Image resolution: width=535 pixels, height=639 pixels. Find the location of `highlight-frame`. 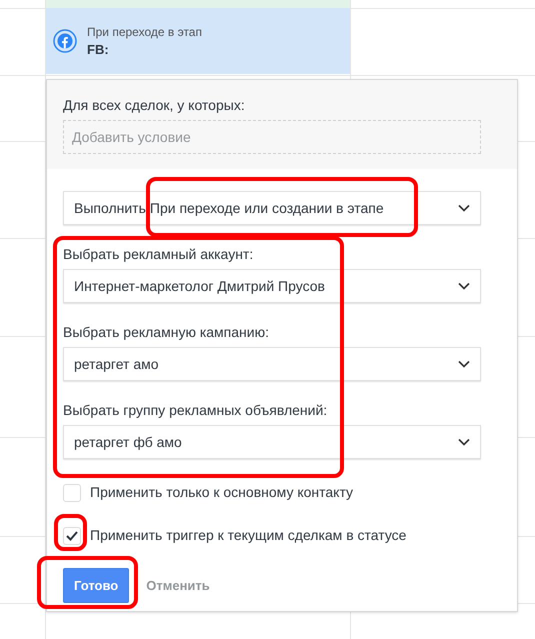

highlight-frame is located at coordinates (70, 532).